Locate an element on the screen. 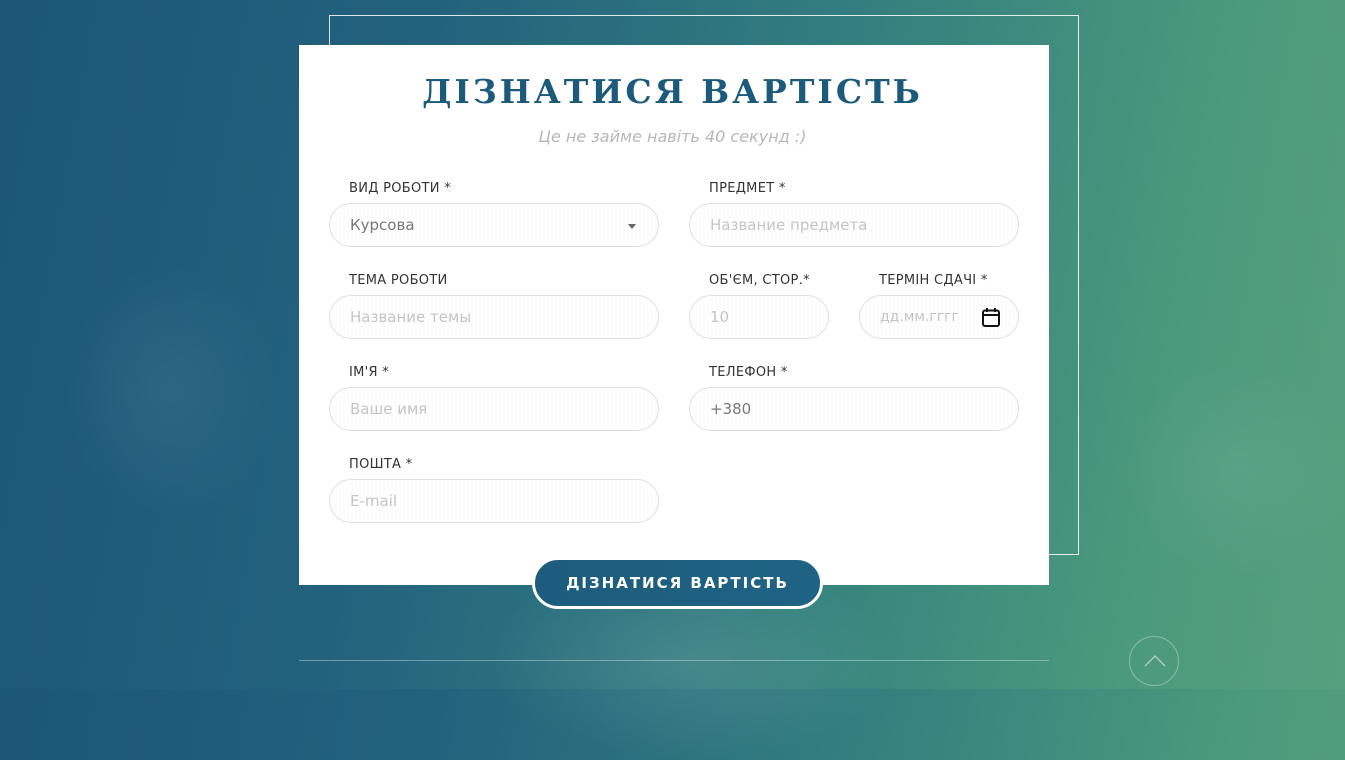 The image size is (1345, 760). name-placeholder: Ваше имя is located at coordinates (389, 409).